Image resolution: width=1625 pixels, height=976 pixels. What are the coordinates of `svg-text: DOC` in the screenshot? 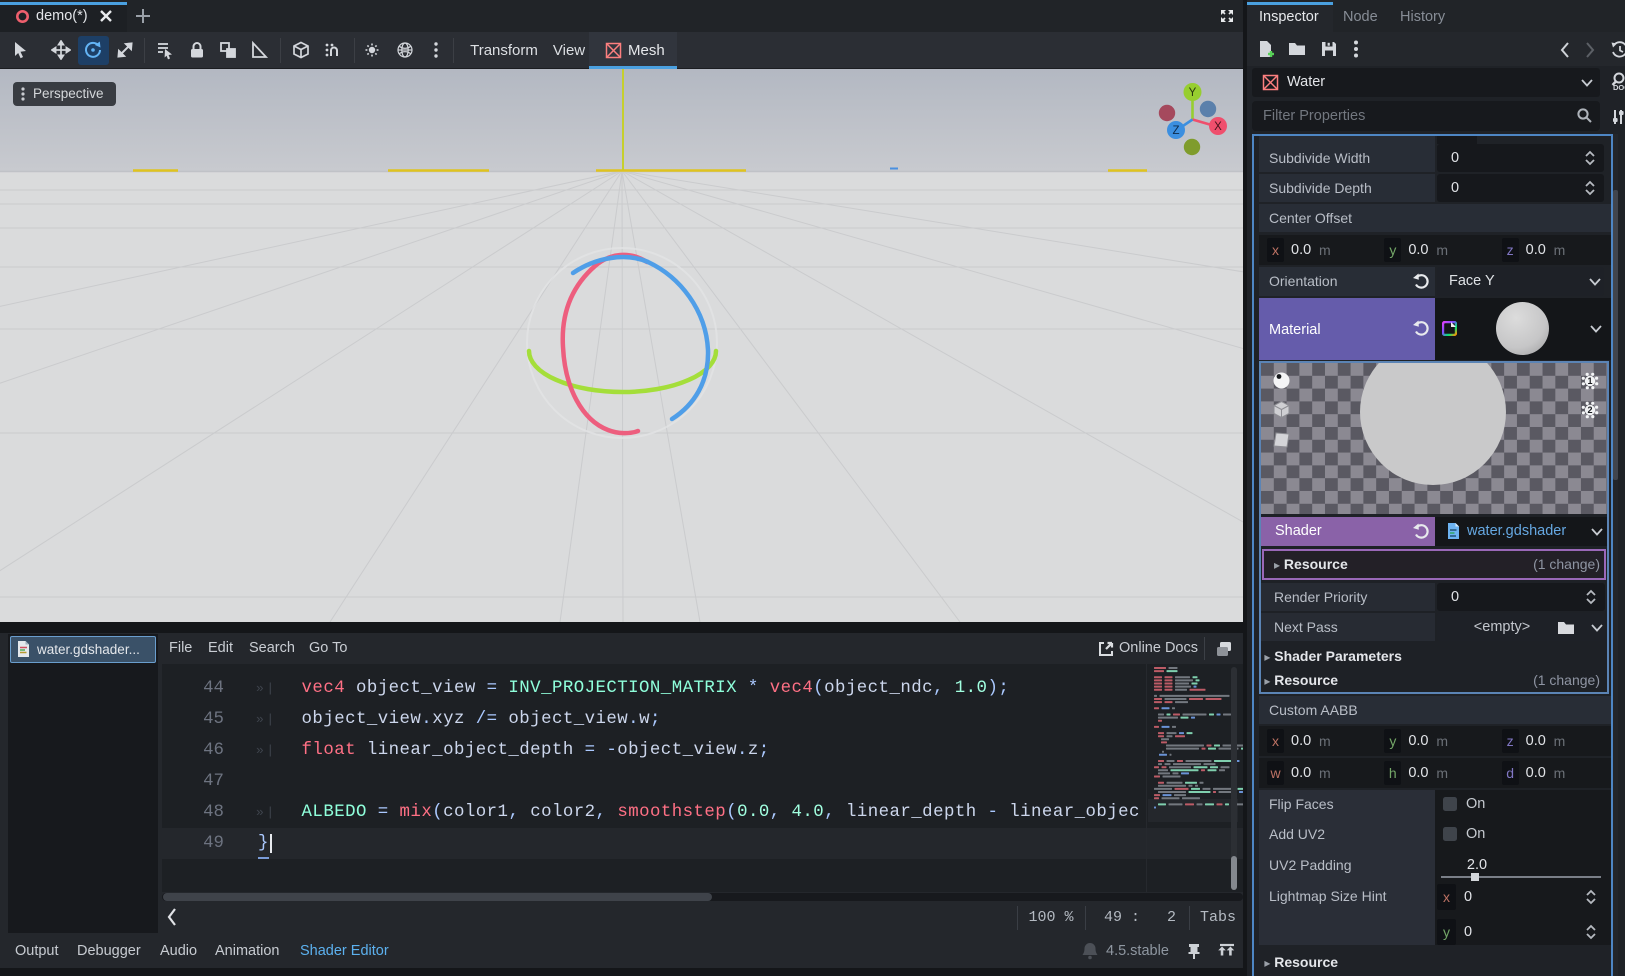 It's located at (1619, 87).